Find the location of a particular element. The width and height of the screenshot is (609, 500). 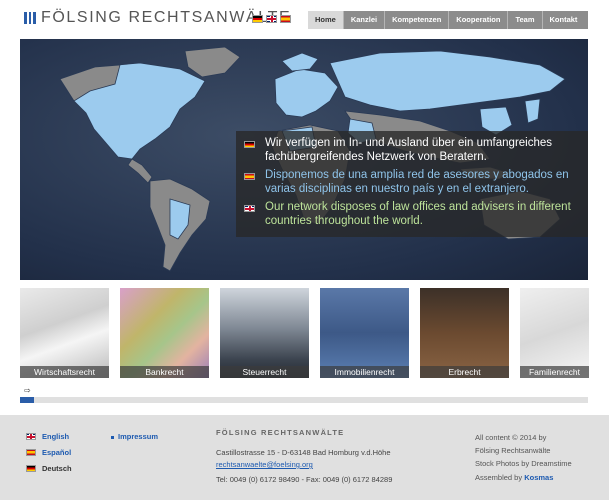

thumbnail-scrollbar is located at coordinates (304, 400).